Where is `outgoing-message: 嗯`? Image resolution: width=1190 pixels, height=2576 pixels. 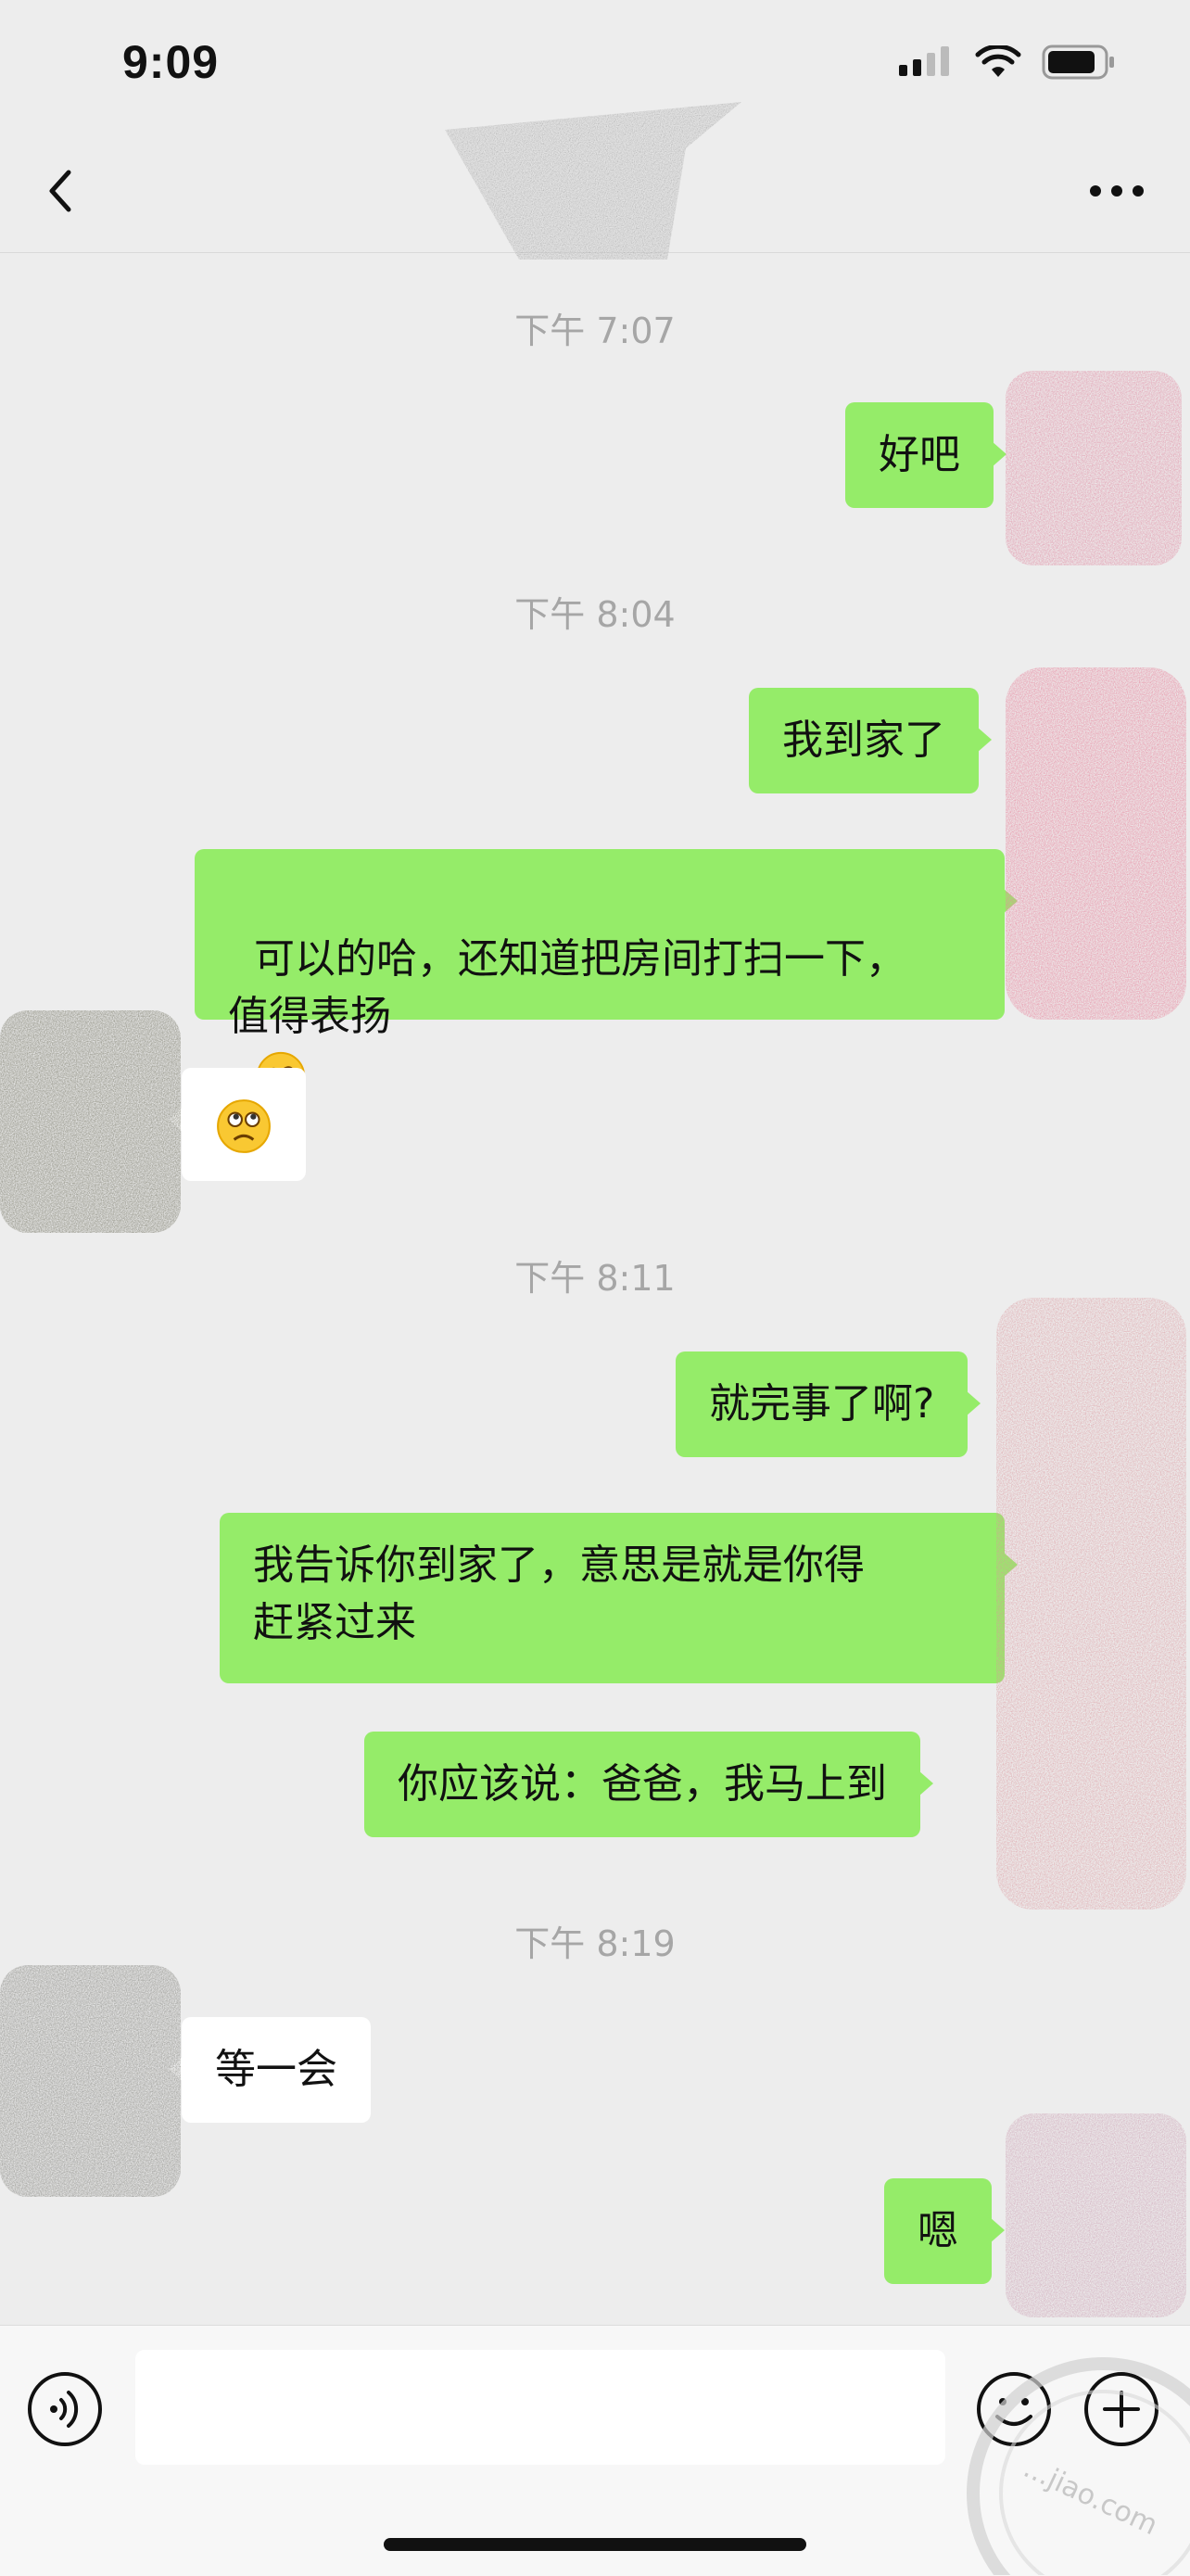 outgoing-message: 嗯 is located at coordinates (944, 2231).